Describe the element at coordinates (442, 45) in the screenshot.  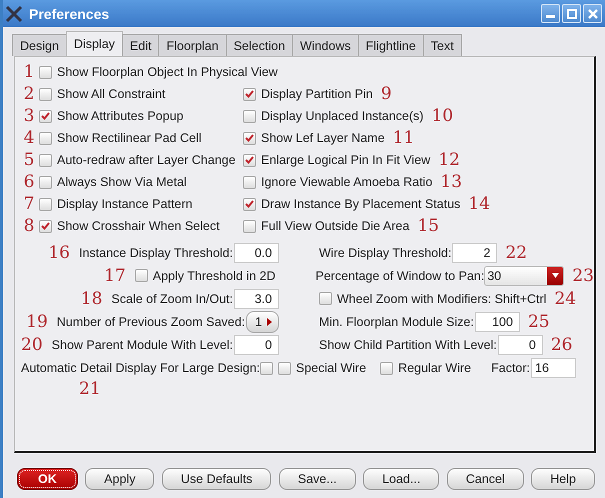
I see `tab: Text` at that location.